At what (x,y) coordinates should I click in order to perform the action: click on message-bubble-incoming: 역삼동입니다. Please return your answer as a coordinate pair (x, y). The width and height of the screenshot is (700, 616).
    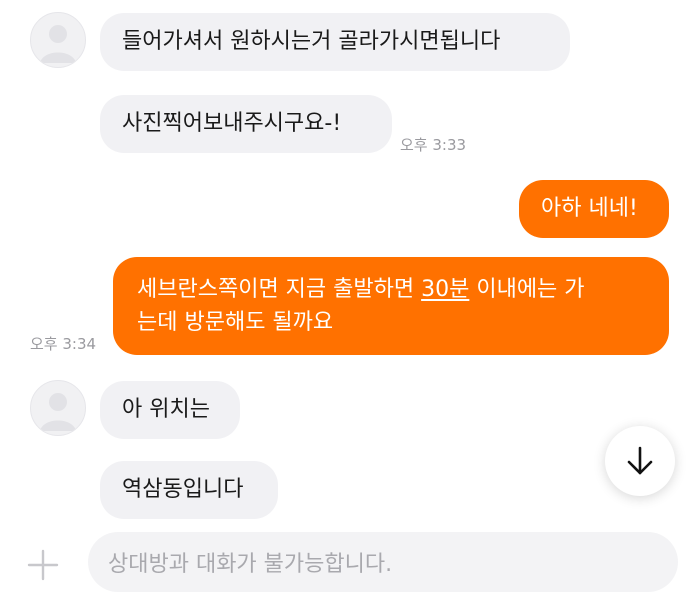
    Looking at the image, I should click on (189, 490).